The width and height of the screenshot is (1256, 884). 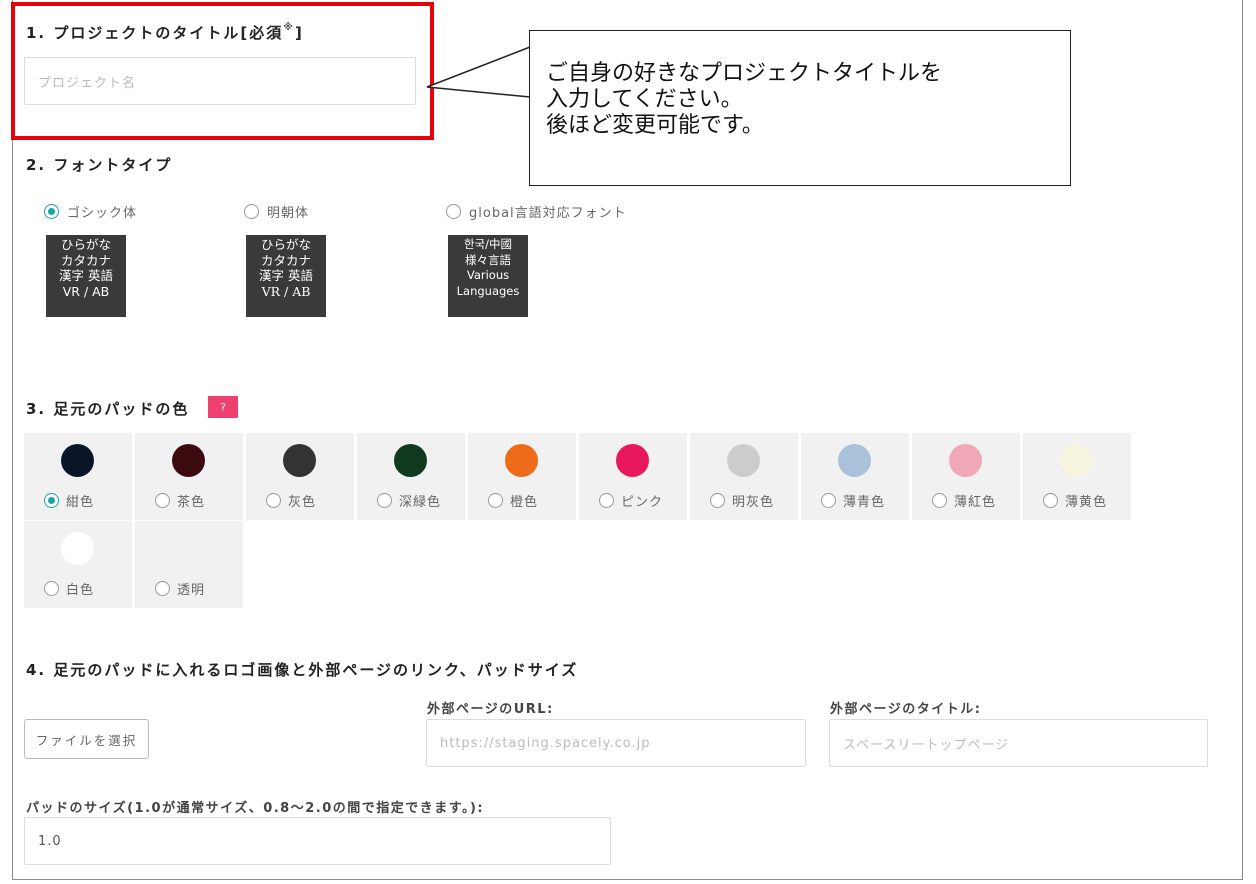 What do you see at coordinates (102, 213) in the screenshot?
I see `font-option-label: ゴシック体` at bounding box center [102, 213].